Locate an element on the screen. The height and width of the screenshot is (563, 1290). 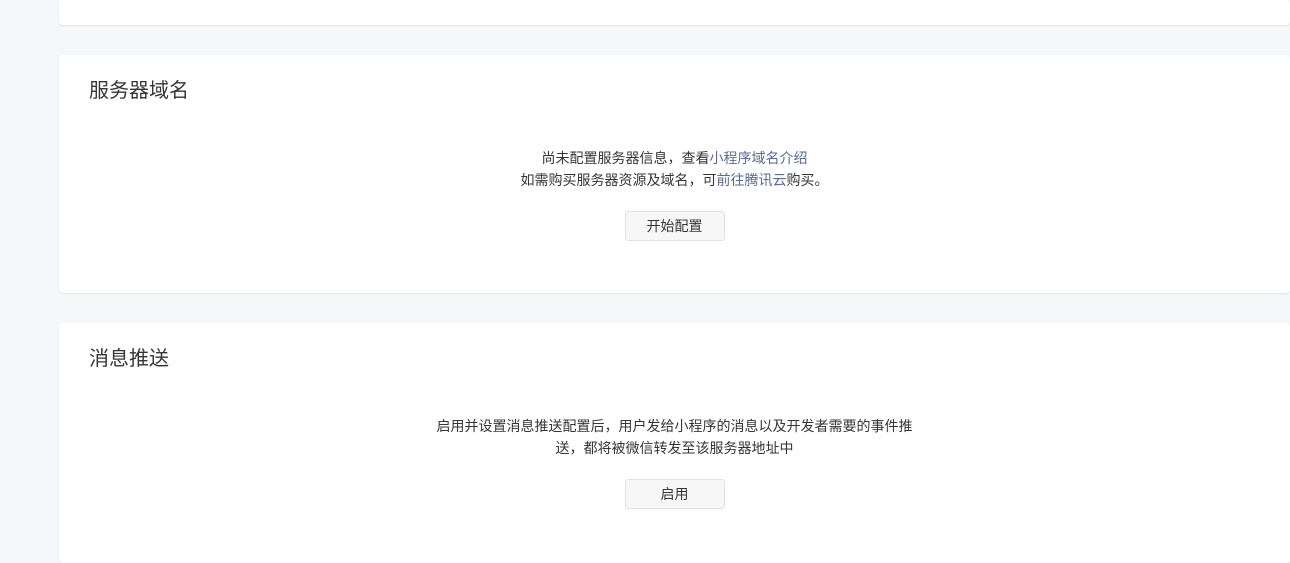
start-config-button: 开始配置 is located at coordinates (674, 226).